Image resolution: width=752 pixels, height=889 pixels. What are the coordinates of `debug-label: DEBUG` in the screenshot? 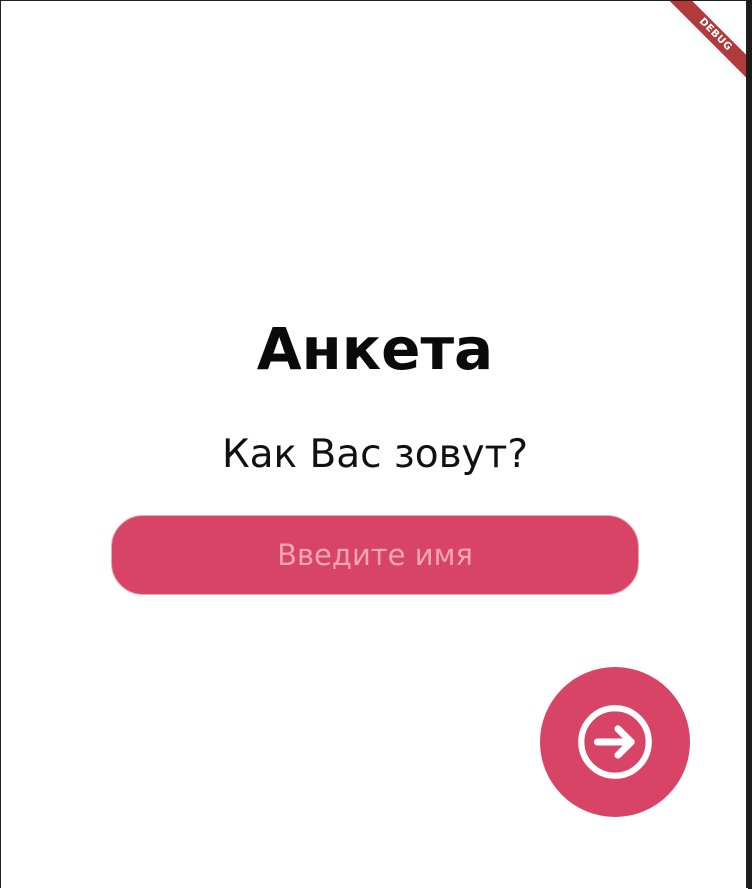 It's located at (704, 44).